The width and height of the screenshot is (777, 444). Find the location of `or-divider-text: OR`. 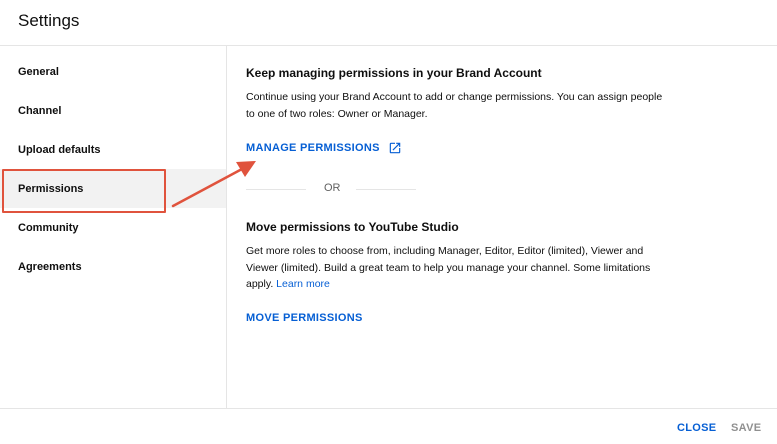

or-divider-text: OR is located at coordinates (332, 188).